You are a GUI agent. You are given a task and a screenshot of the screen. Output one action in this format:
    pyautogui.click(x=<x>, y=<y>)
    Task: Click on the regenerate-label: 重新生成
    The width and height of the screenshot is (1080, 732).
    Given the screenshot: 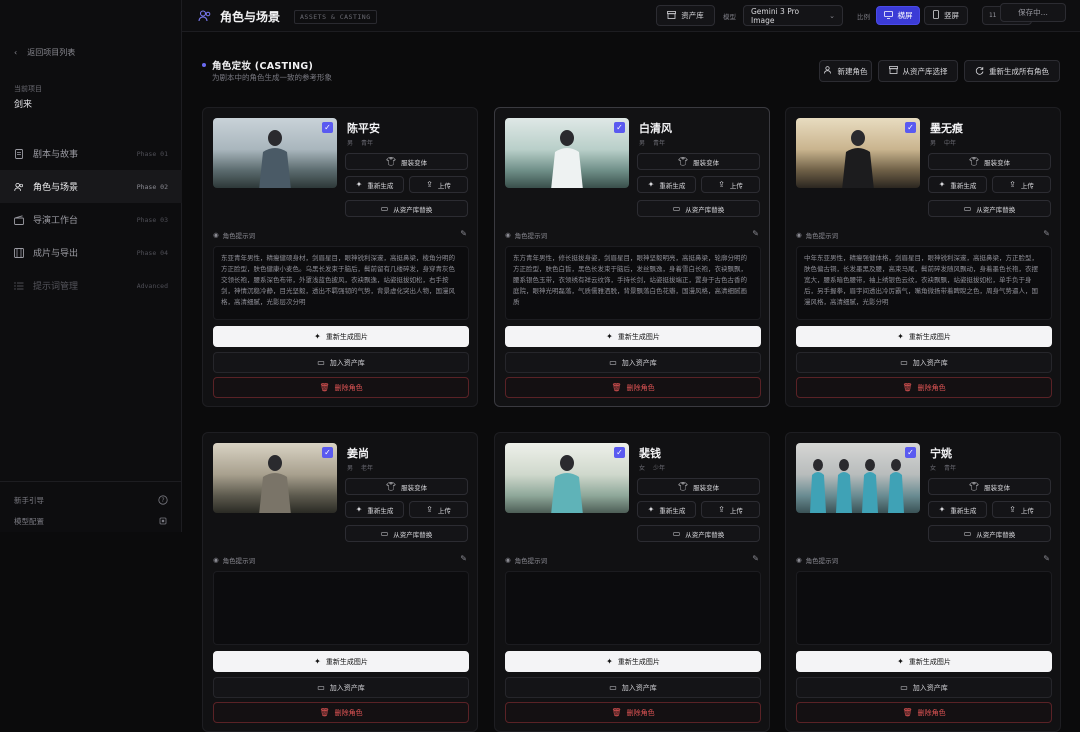 What is the action you would take?
    pyautogui.click(x=380, y=185)
    